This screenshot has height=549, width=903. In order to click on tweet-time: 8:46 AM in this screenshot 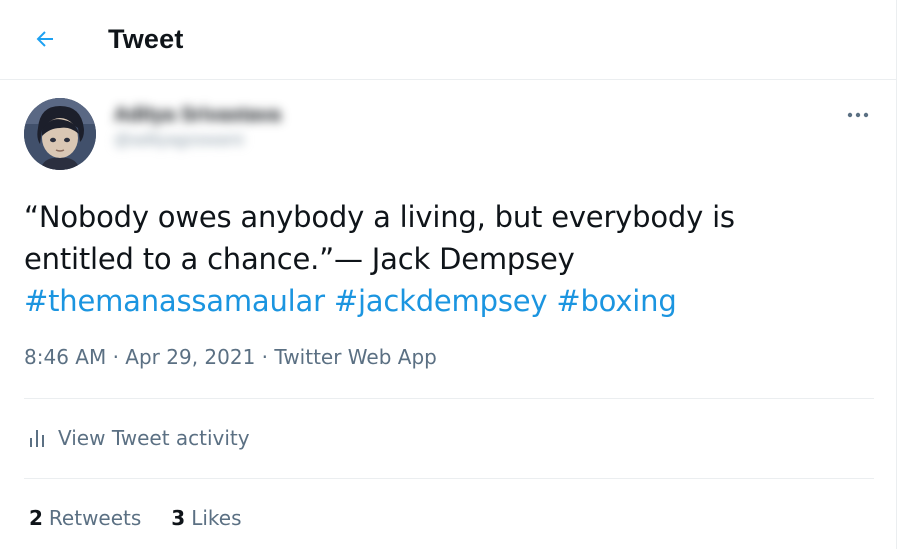, I will do `click(65, 357)`.